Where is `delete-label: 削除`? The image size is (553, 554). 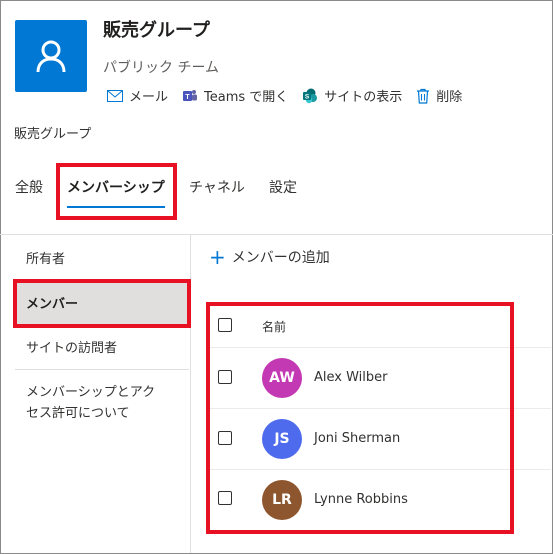 delete-label: 削除 is located at coordinates (449, 97).